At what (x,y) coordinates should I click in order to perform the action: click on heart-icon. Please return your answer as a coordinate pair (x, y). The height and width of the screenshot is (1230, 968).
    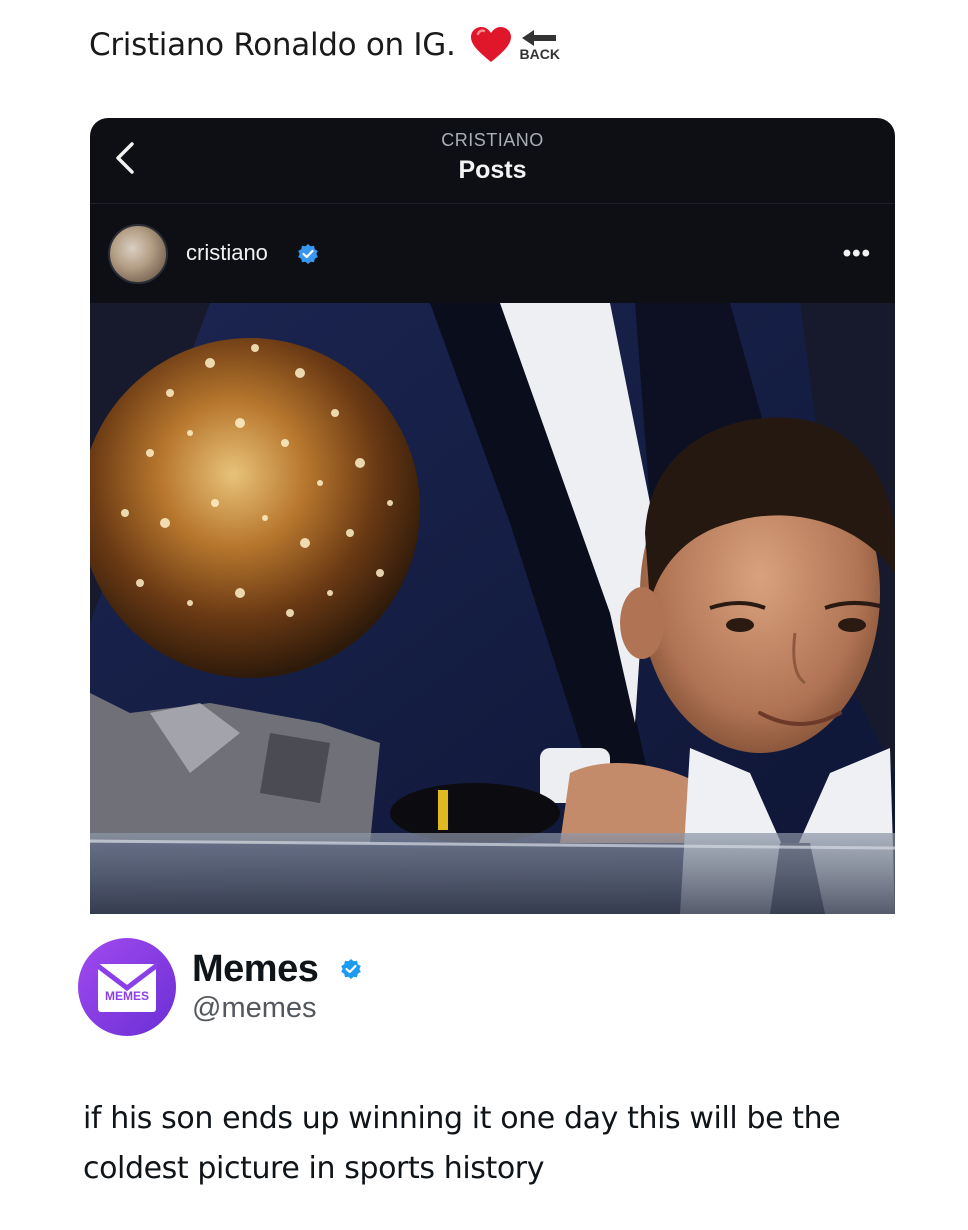
    Looking at the image, I should click on (491, 45).